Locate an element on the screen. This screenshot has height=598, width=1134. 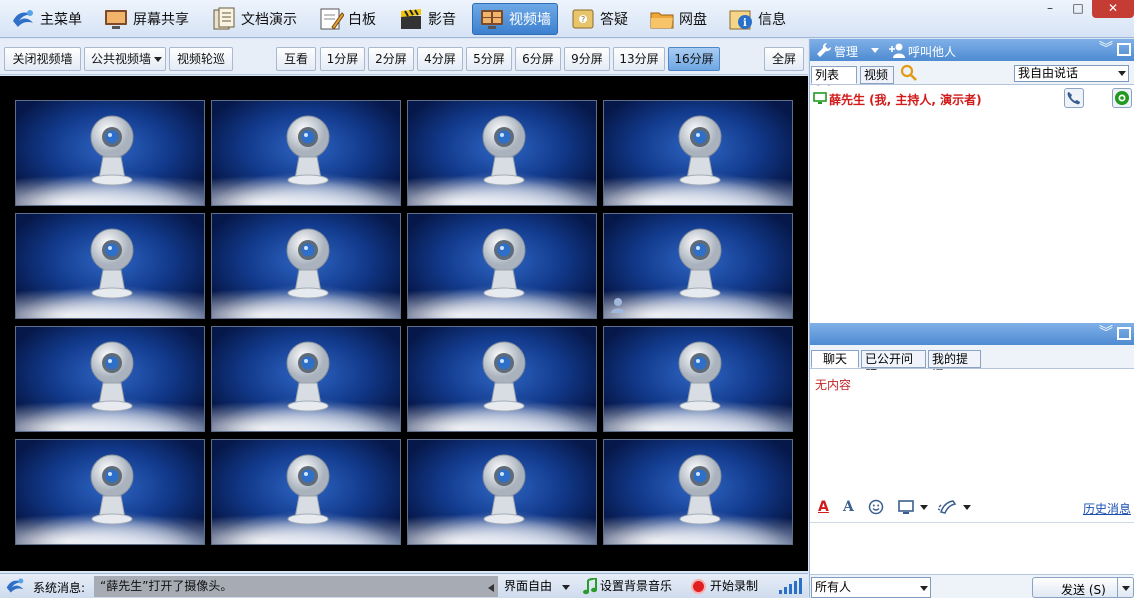
chat-tab-bar: 聊天 已公开问题 我的提问 is located at coordinates (972, 363).